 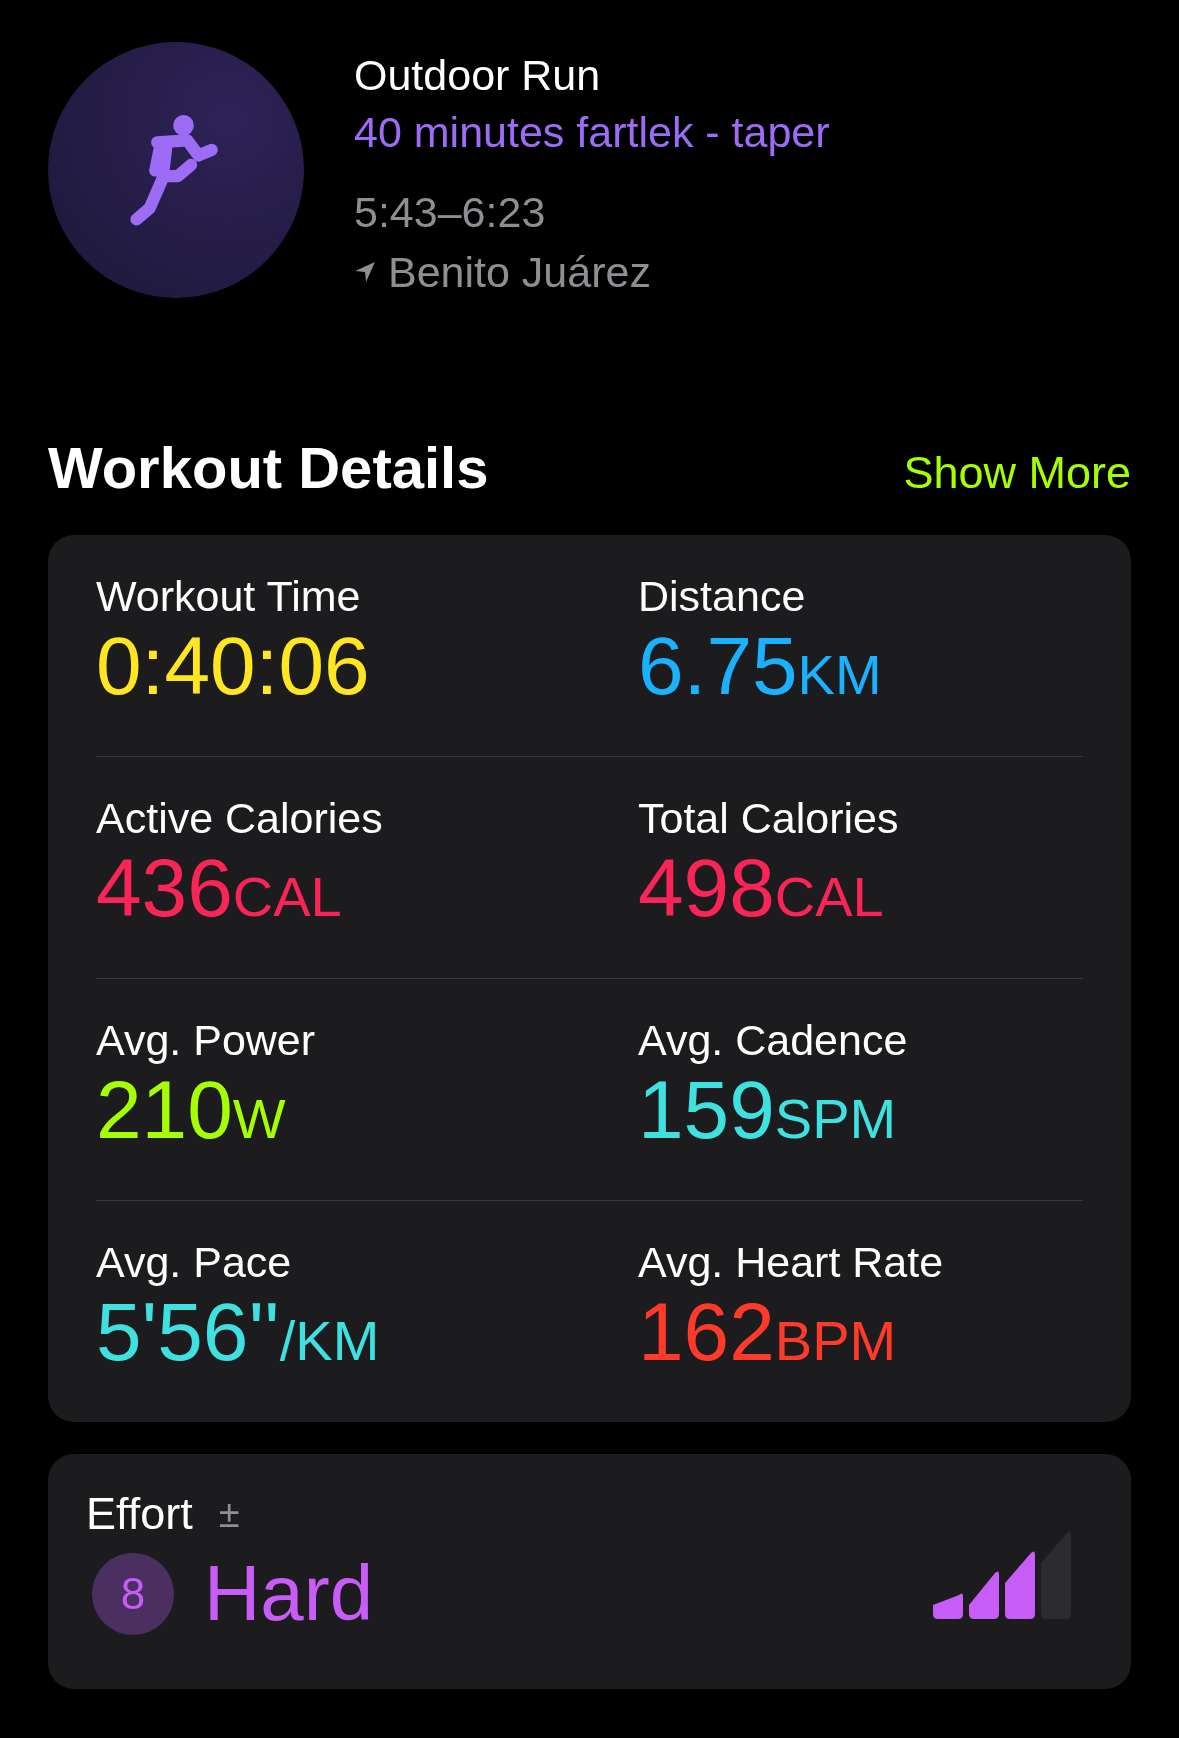 What do you see at coordinates (194, 1262) in the screenshot?
I see `metric-label: Avg. Pace` at bounding box center [194, 1262].